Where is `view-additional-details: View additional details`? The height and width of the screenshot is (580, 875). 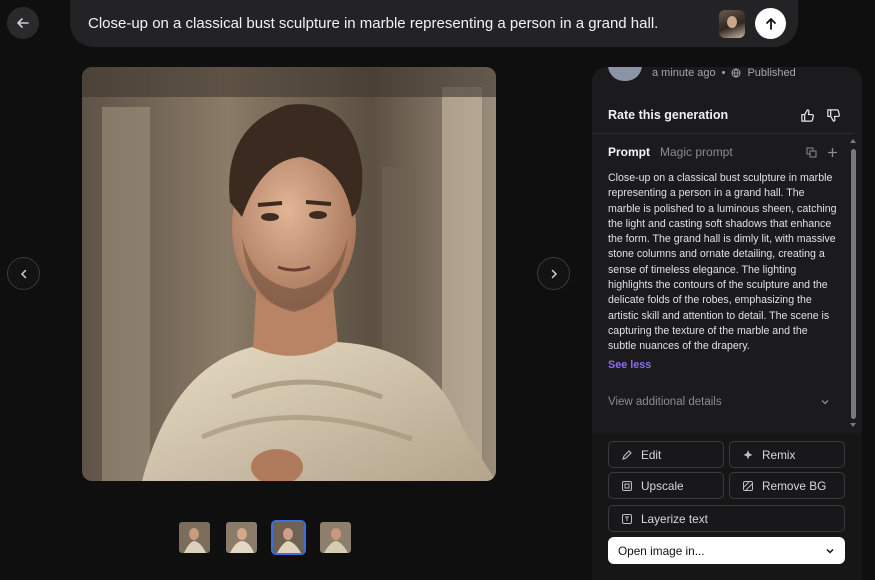
view-additional-details: View additional details is located at coordinates (719, 402).